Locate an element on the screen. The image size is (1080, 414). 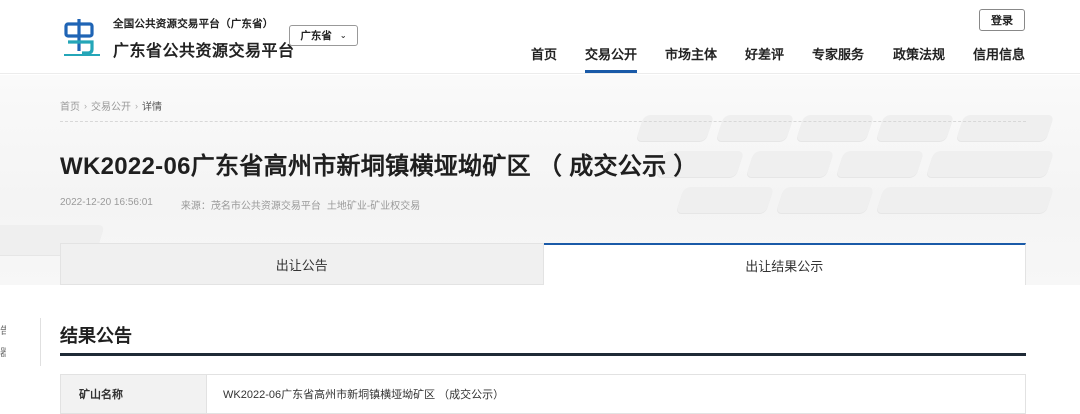
section-divider is located at coordinates (543, 354).